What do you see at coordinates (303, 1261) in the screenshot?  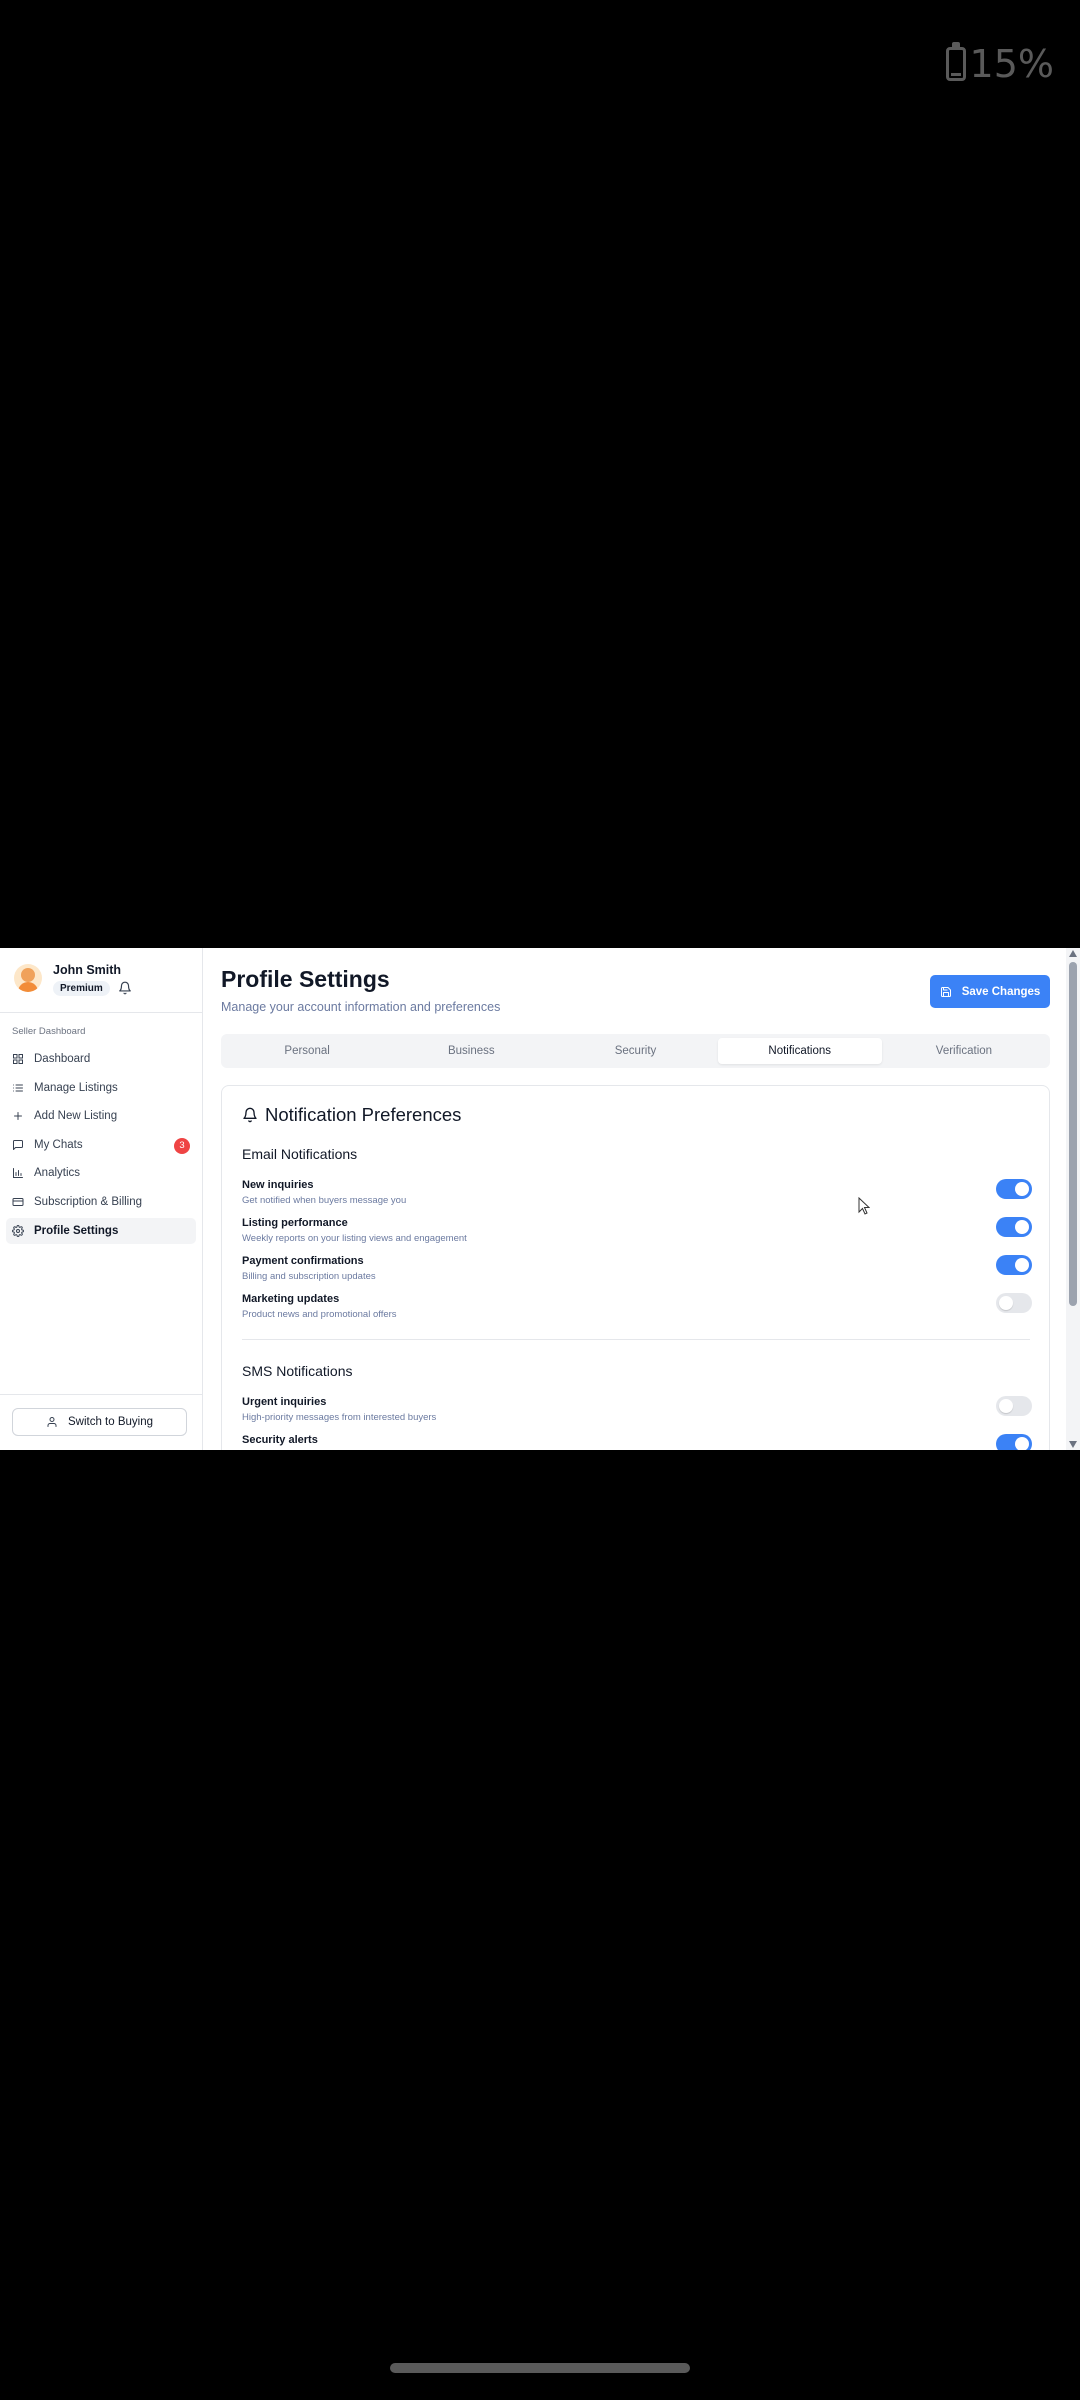 I see `pref-label: Payment confirmations` at bounding box center [303, 1261].